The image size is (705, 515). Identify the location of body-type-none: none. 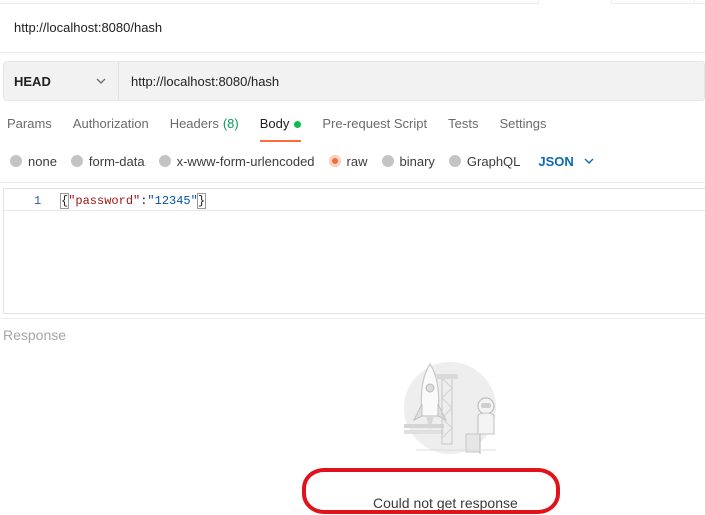
(33, 161).